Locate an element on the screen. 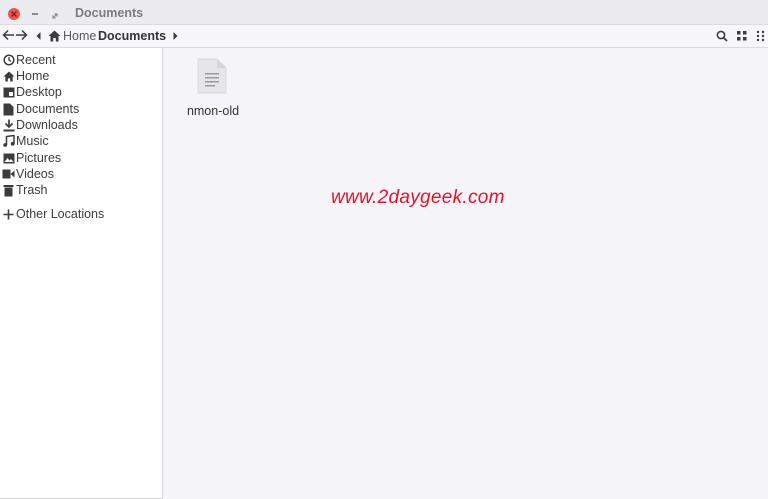 This screenshot has width=768, height=499. sidebar-item-label: Home is located at coordinates (33, 76).